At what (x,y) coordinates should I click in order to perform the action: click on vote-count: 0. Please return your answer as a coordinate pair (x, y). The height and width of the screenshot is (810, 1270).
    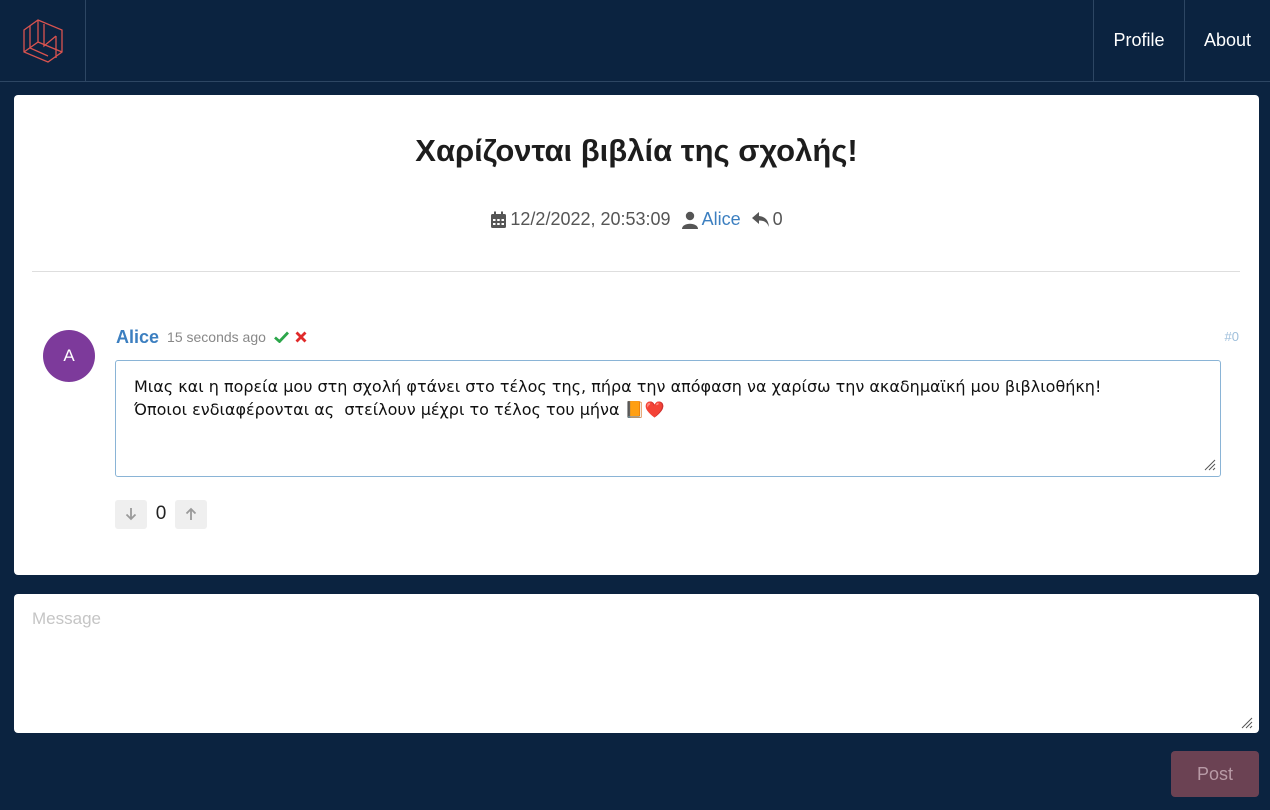
    Looking at the image, I should click on (161, 513).